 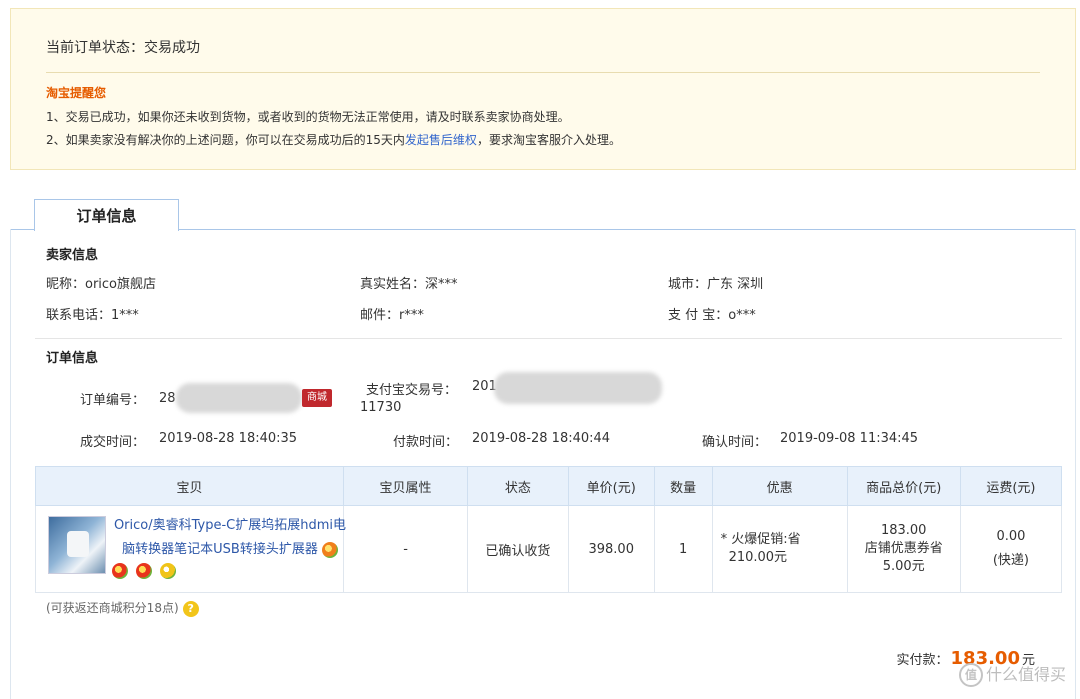 I want to click on reminder-line-2-suffix: ，要求淘宝客服介入处理。, so click(x=548, y=140).